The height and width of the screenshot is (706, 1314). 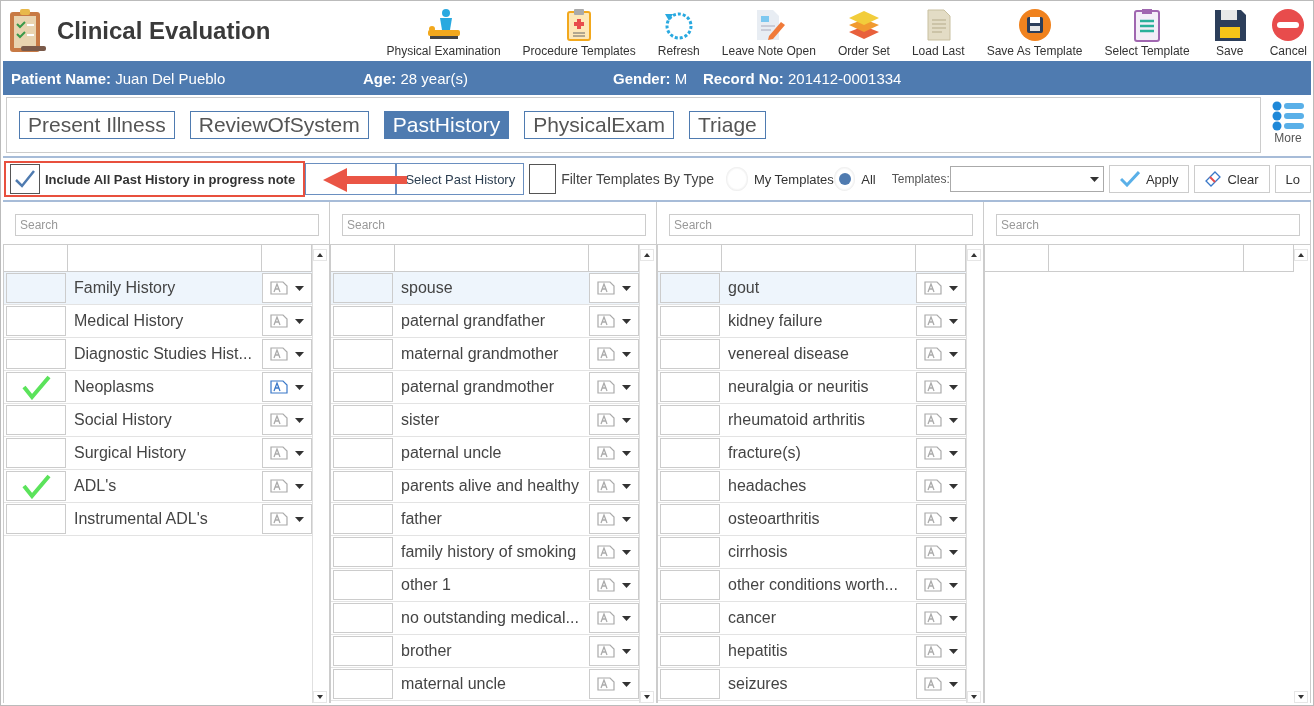 I want to click on templates-dropdown, so click(x=1026, y=179).